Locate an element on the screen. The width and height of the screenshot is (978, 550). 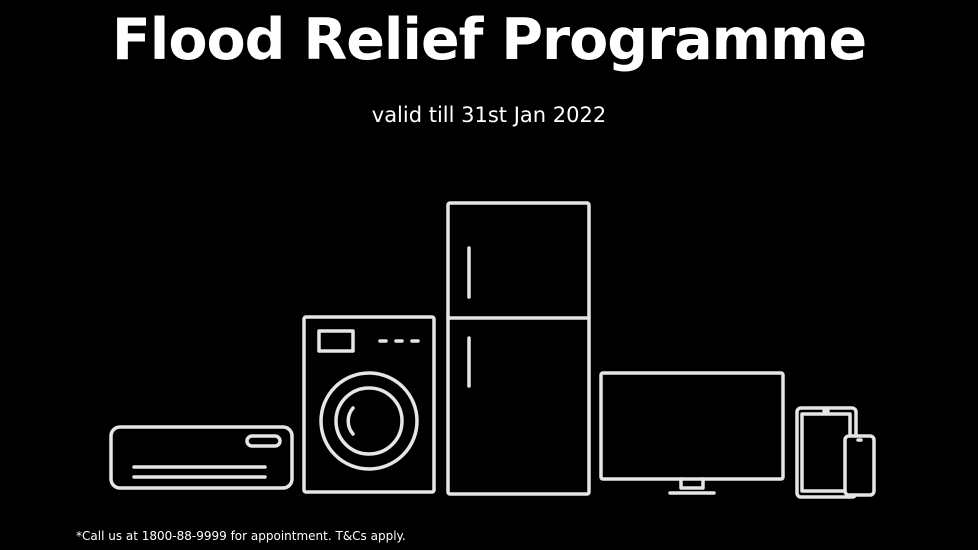
air-conditioner-icon is located at coordinates (201, 457).